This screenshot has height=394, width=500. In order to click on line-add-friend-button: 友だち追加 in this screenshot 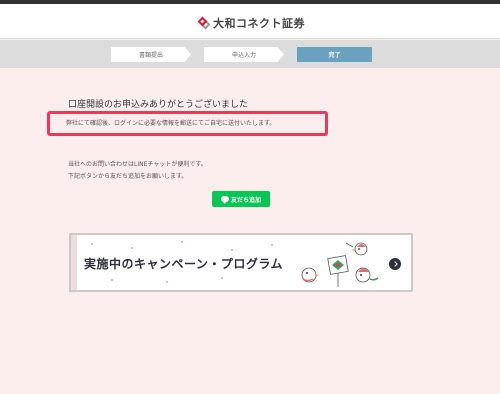, I will do `click(241, 199)`.